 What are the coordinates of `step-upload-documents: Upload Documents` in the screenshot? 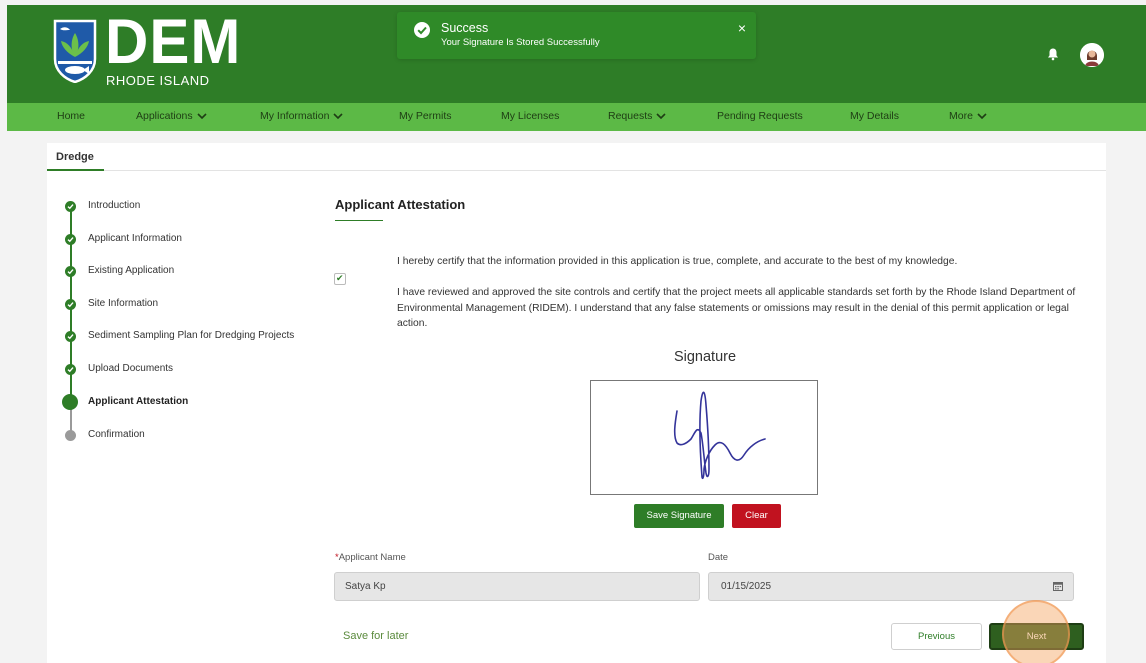 It's located at (201, 370).